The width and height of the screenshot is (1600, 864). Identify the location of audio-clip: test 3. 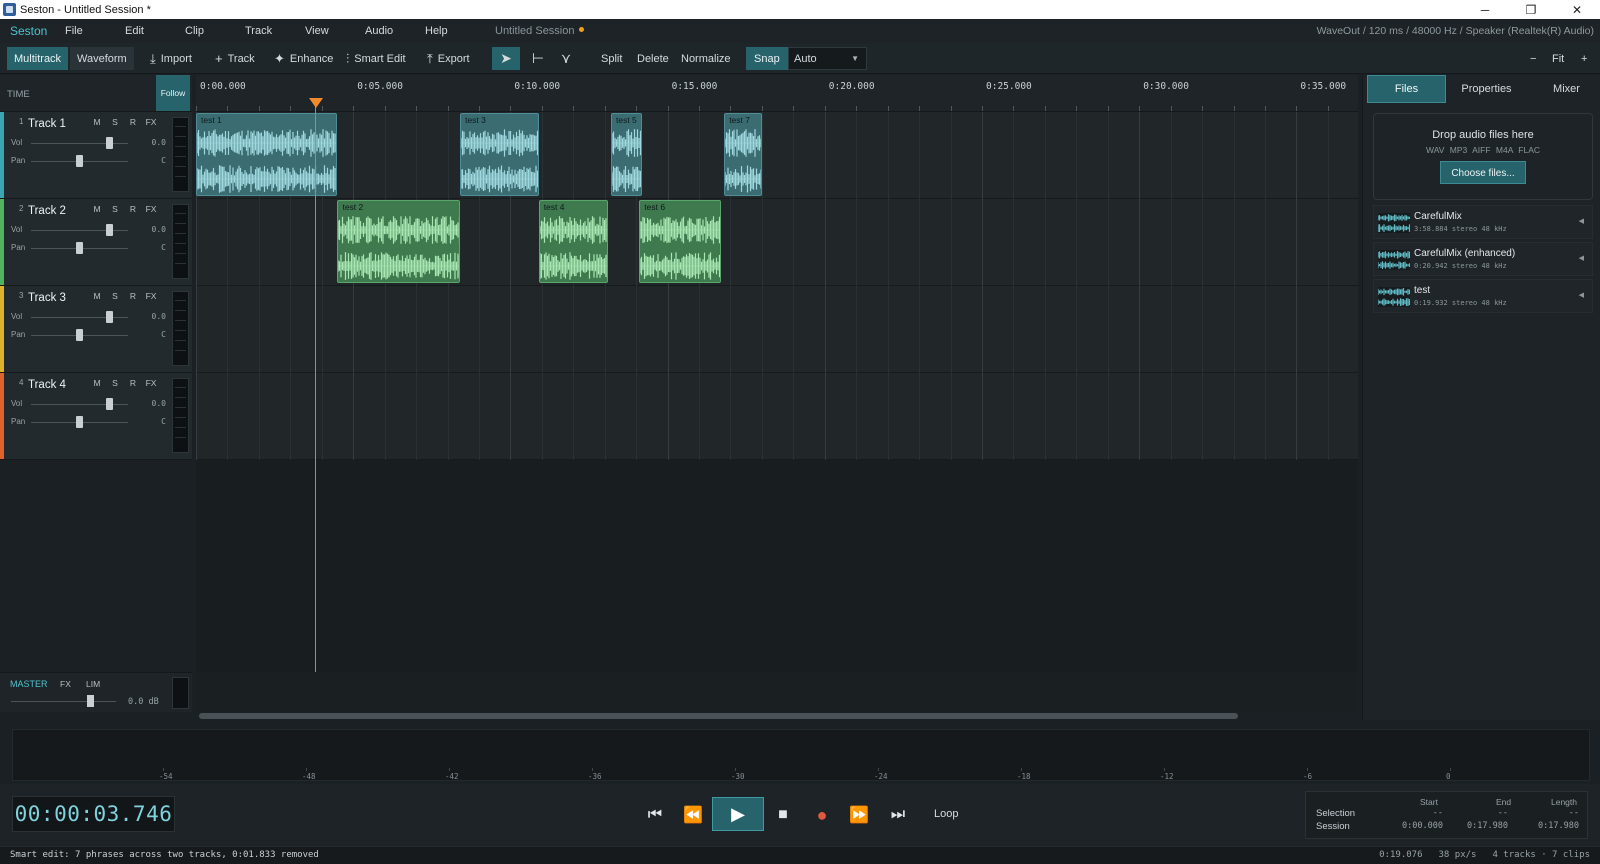
(499, 154).